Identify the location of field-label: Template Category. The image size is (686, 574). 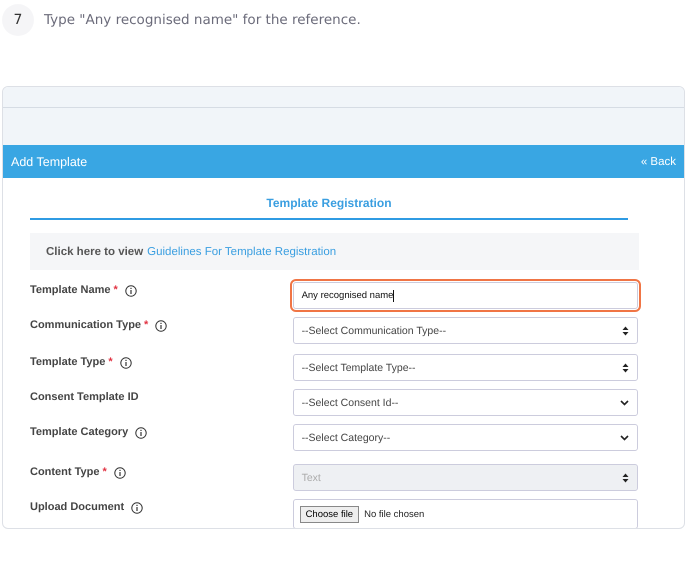
(79, 432).